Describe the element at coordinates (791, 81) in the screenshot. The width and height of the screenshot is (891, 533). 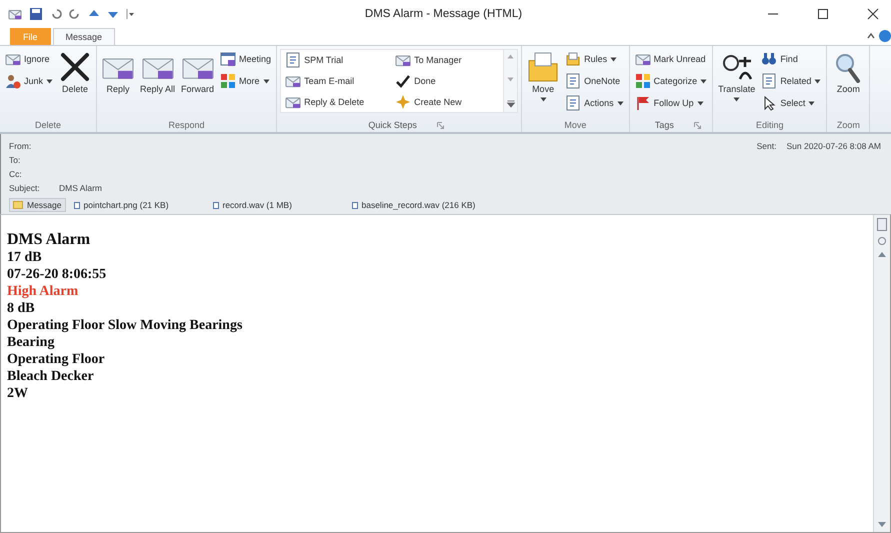
I see `ribbon-button: Related` at that location.